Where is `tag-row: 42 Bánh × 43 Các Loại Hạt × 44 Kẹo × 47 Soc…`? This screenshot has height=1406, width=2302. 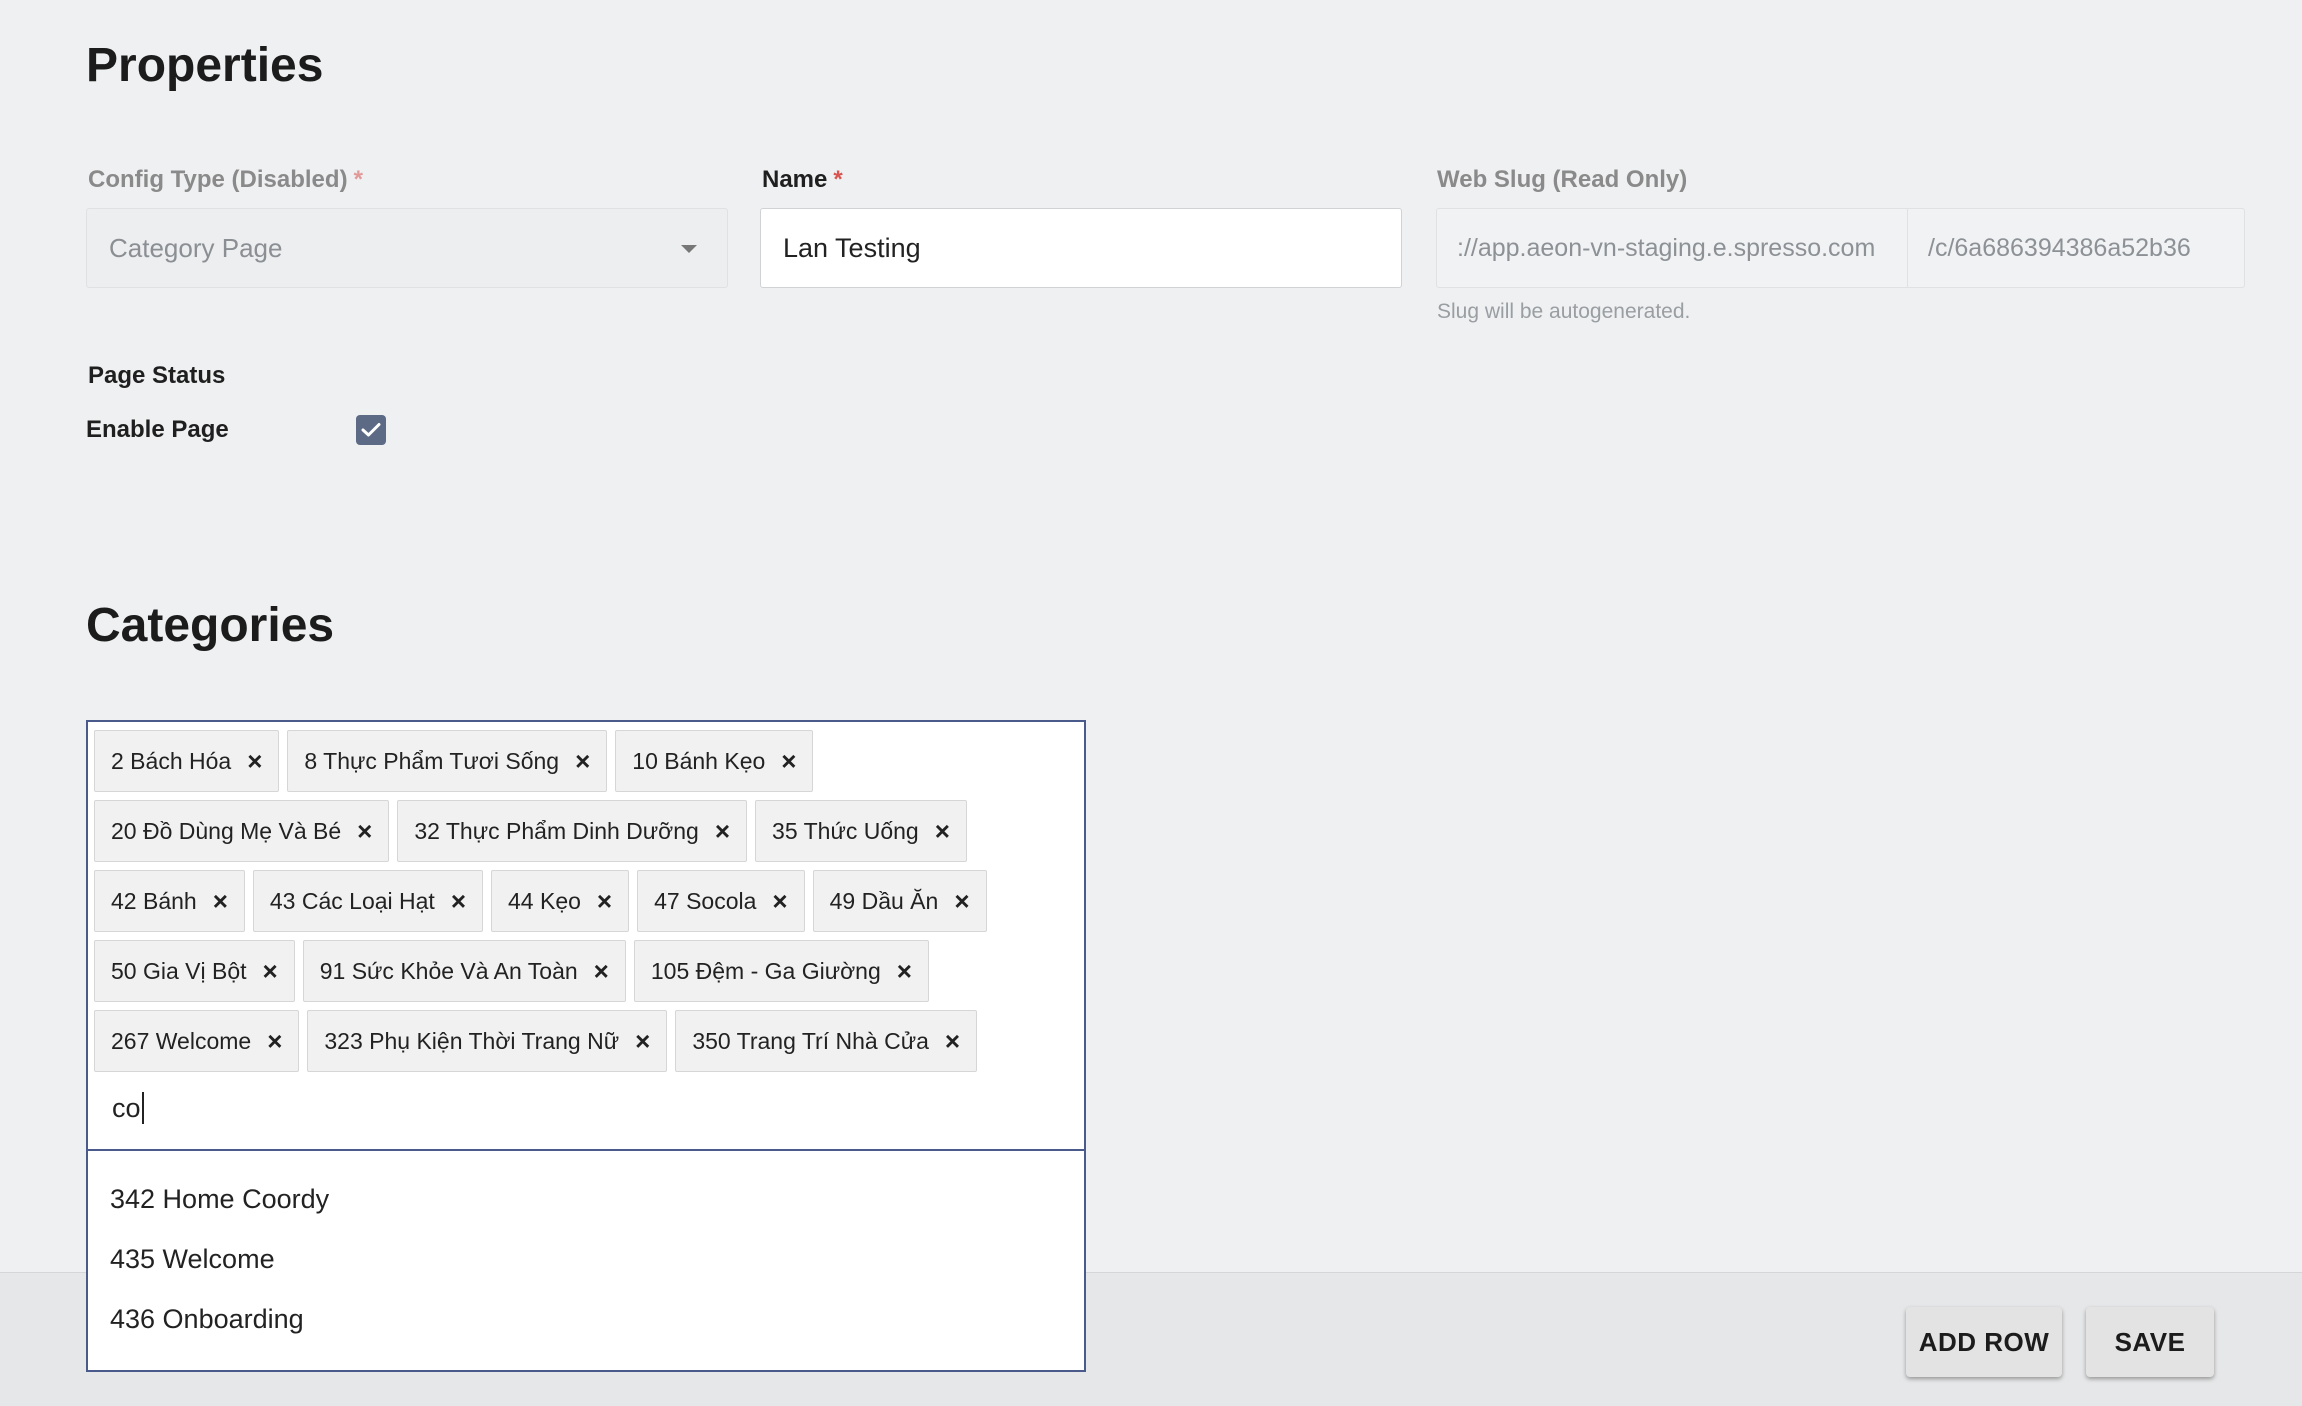
tag-row: 42 Bánh × 43 Các Loại Hạt × 44 Kẹo × 47 Soc… is located at coordinates (540, 901).